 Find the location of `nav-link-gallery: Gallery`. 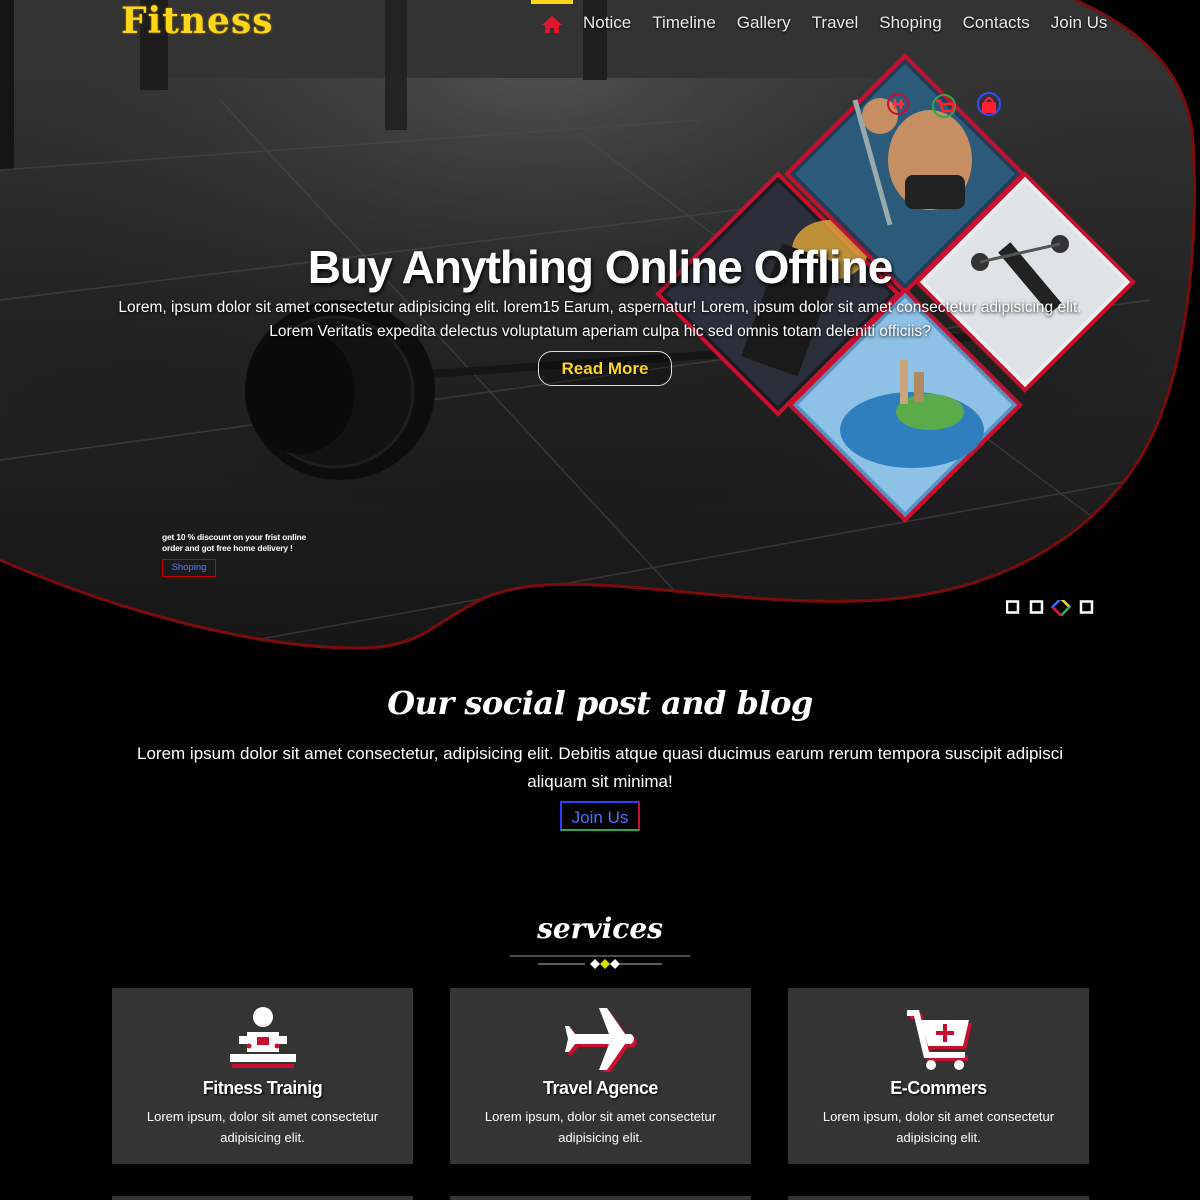

nav-link-gallery: Gallery is located at coordinates (764, 23).